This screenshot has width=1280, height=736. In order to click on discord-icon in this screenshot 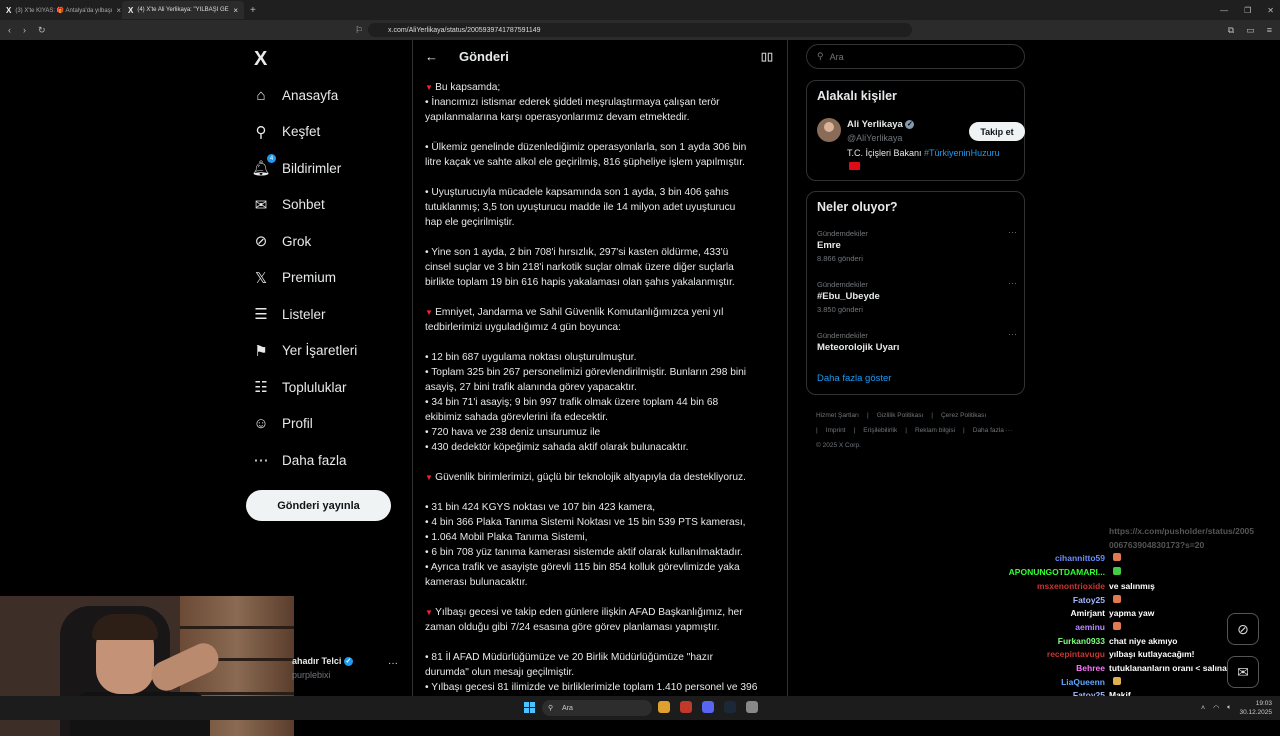, I will do `click(708, 707)`.